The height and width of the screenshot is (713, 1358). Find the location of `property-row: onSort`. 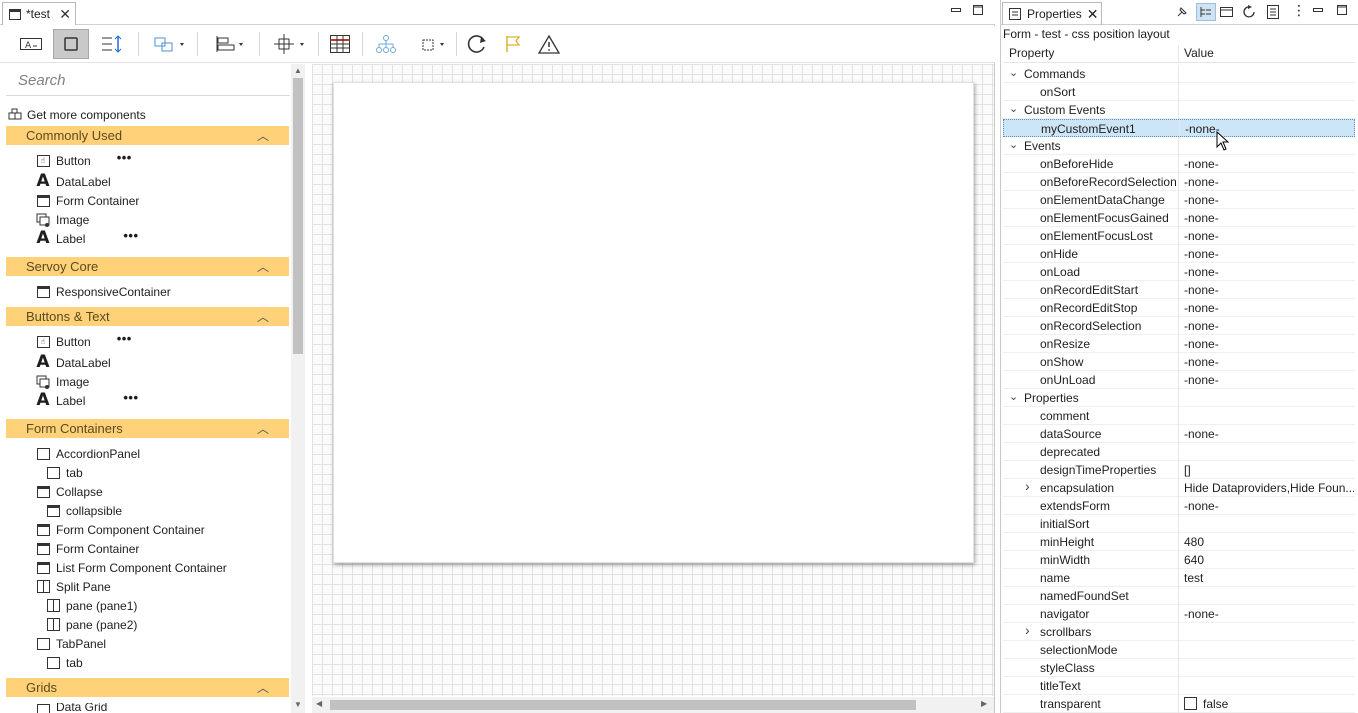

property-row: onSort is located at coordinates (1179, 92).